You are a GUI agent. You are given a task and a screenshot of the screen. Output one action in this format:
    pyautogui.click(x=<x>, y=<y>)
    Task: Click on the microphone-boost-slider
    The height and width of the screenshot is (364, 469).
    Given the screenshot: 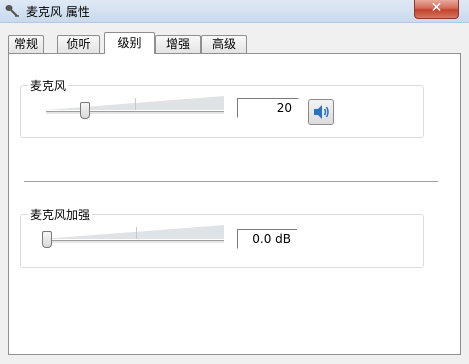 What is the action you would take?
    pyautogui.click(x=133, y=236)
    